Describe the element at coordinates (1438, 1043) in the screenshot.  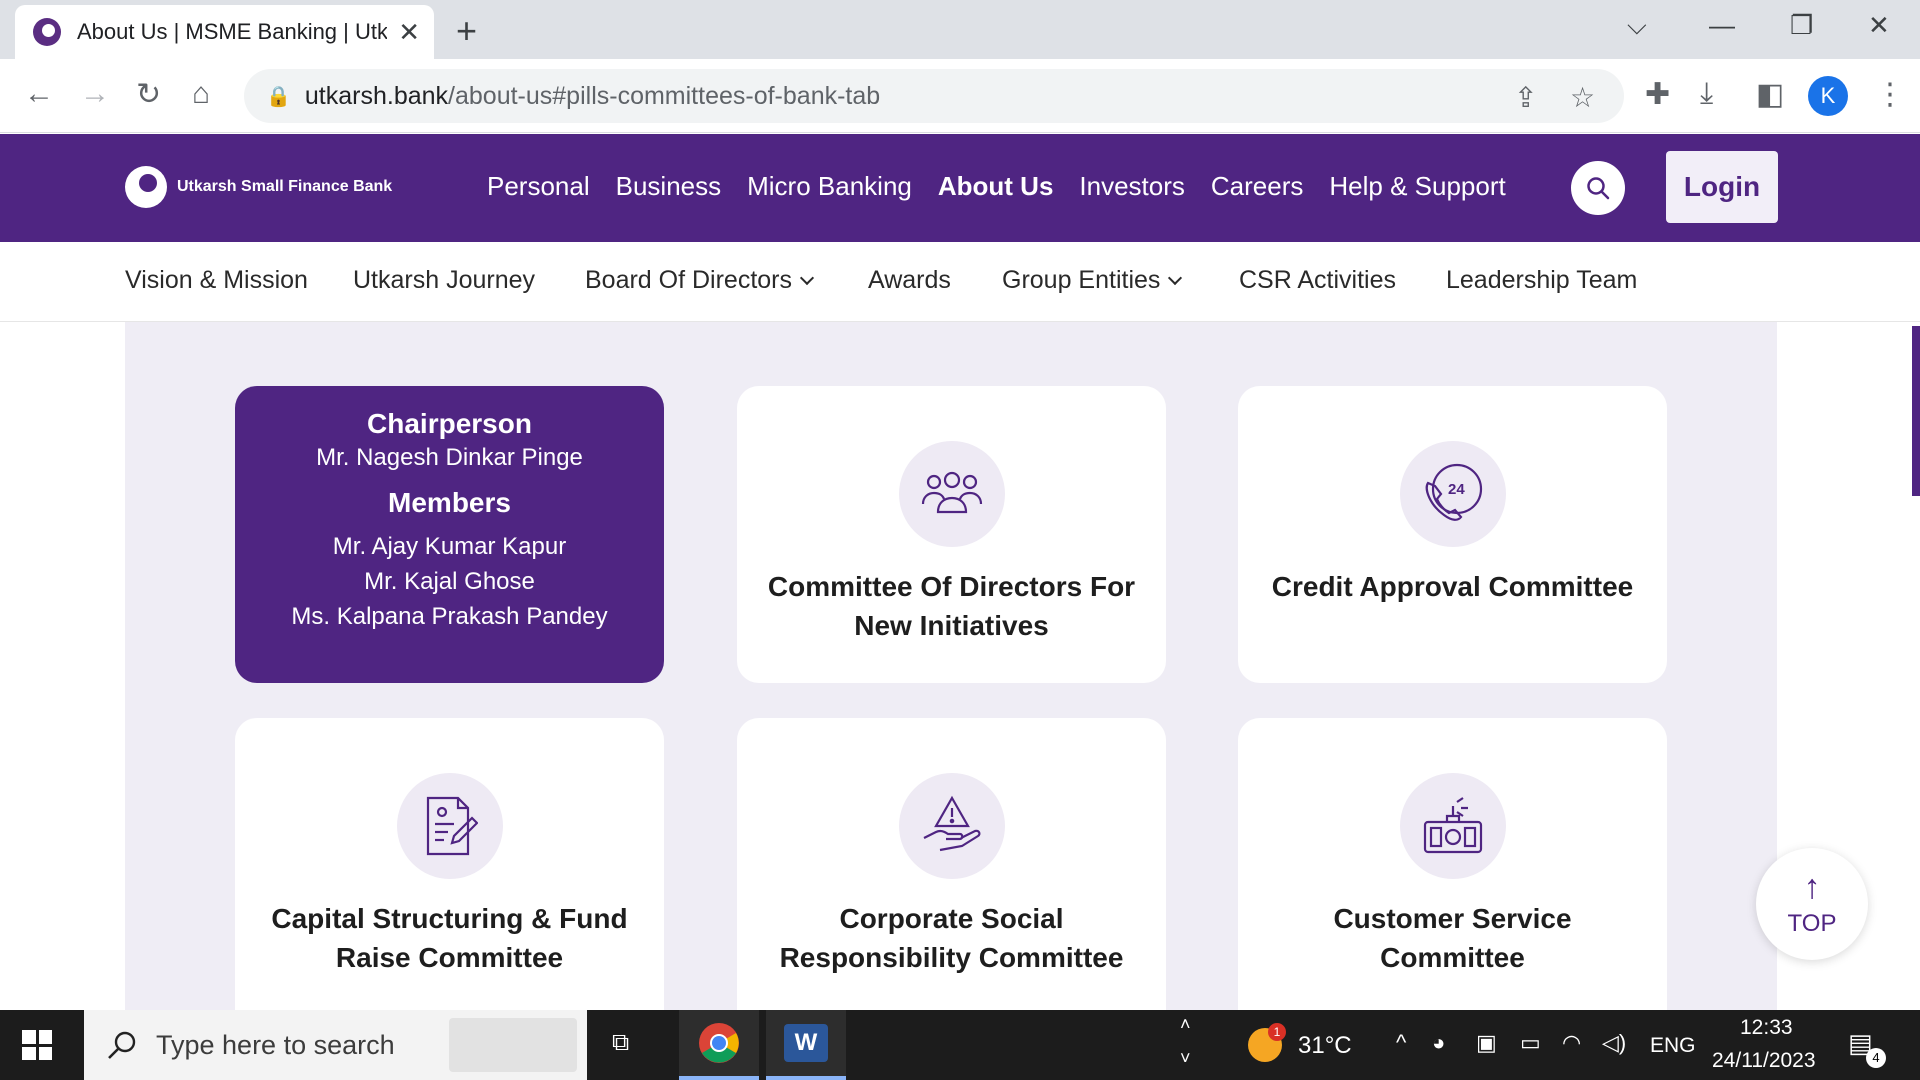
I see `teams-icon: ◕` at that location.